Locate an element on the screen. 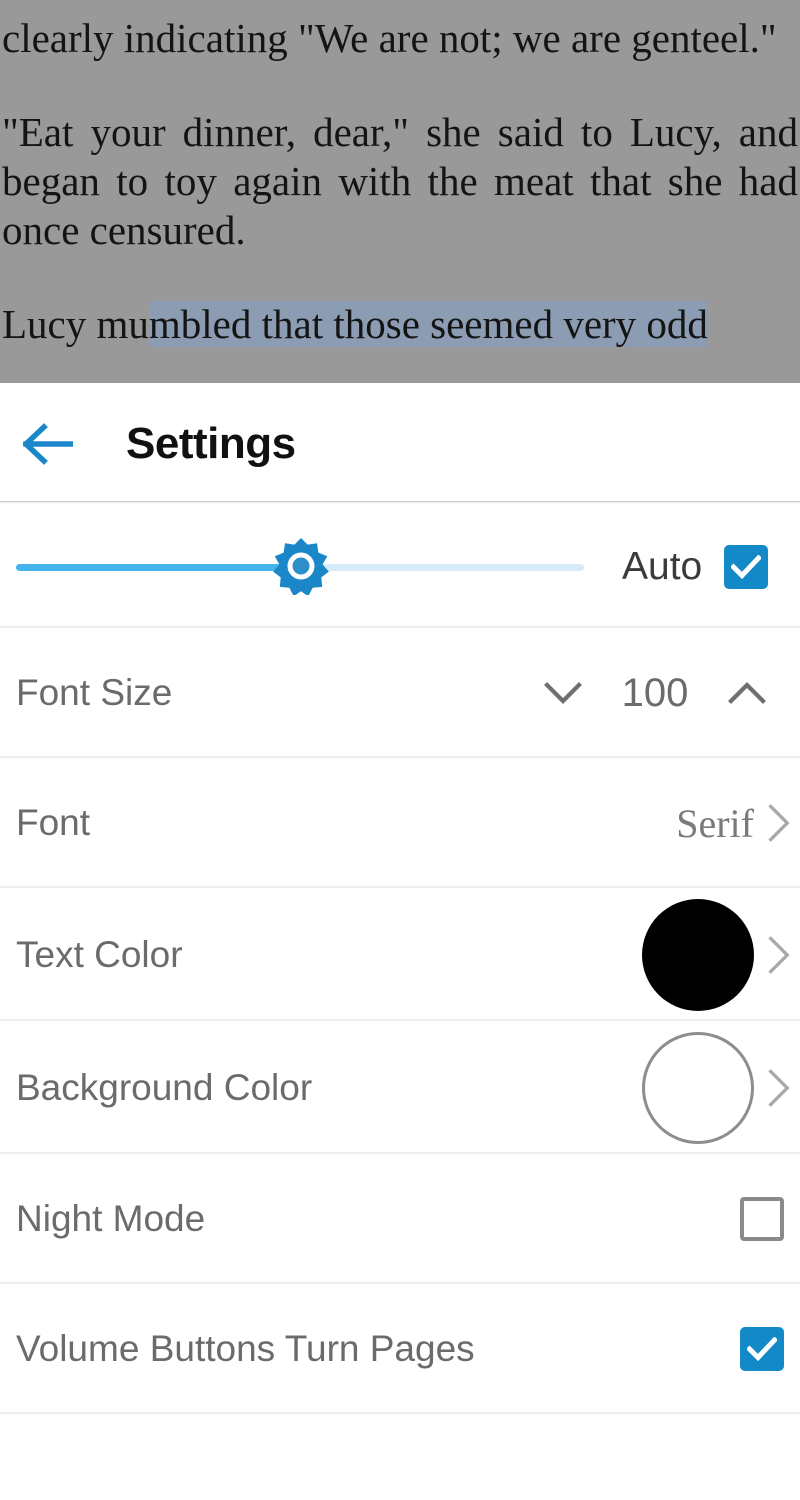 This screenshot has height=1500, width=800. back-button is located at coordinates (48, 444).